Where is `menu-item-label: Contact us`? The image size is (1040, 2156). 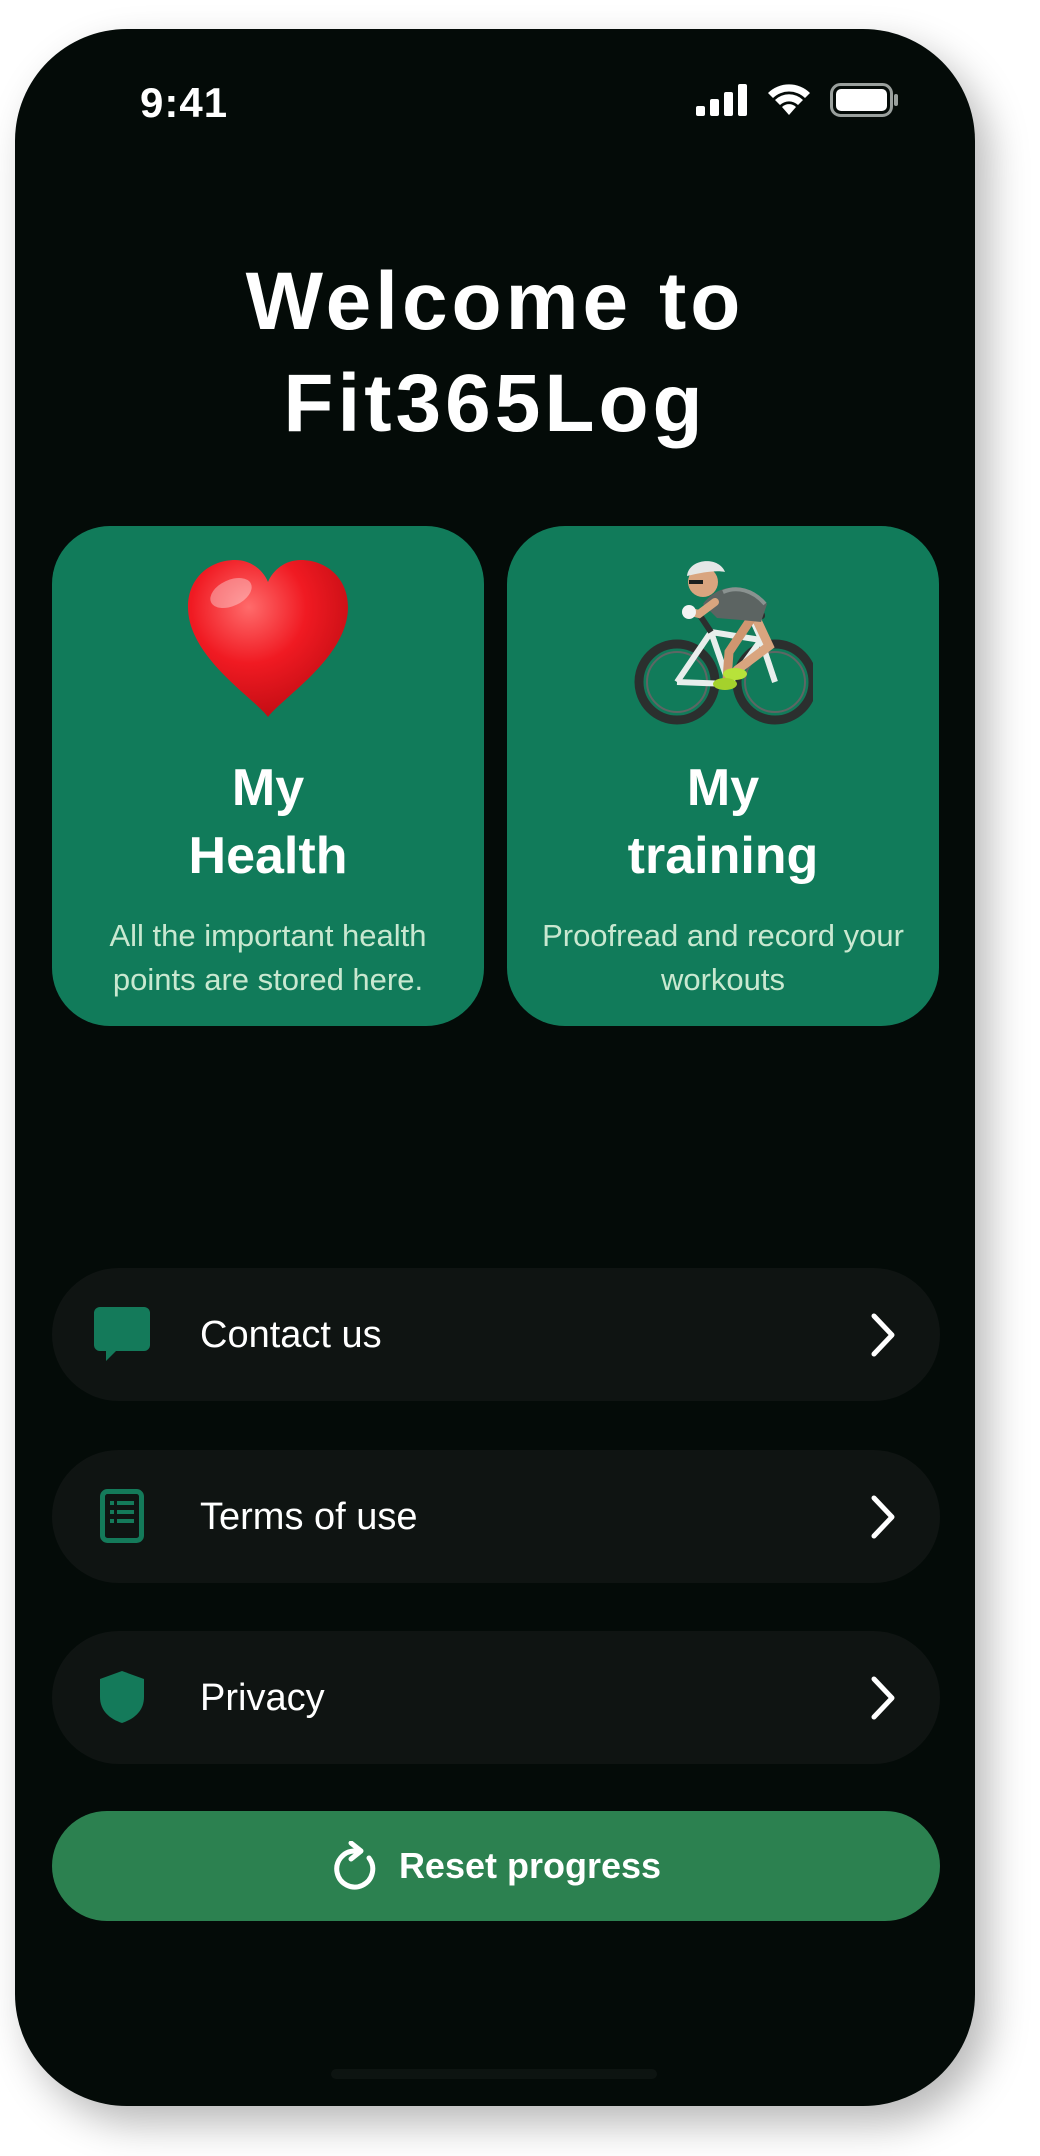 menu-item-label: Contact us is located at coordinates (291, 1335).